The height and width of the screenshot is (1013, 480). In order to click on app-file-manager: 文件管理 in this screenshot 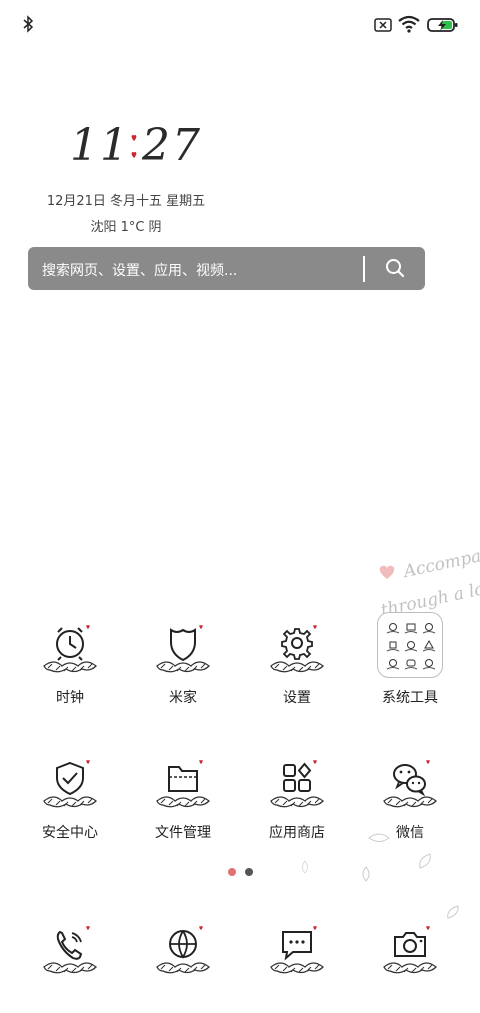, I will do `click(181, 812)`.